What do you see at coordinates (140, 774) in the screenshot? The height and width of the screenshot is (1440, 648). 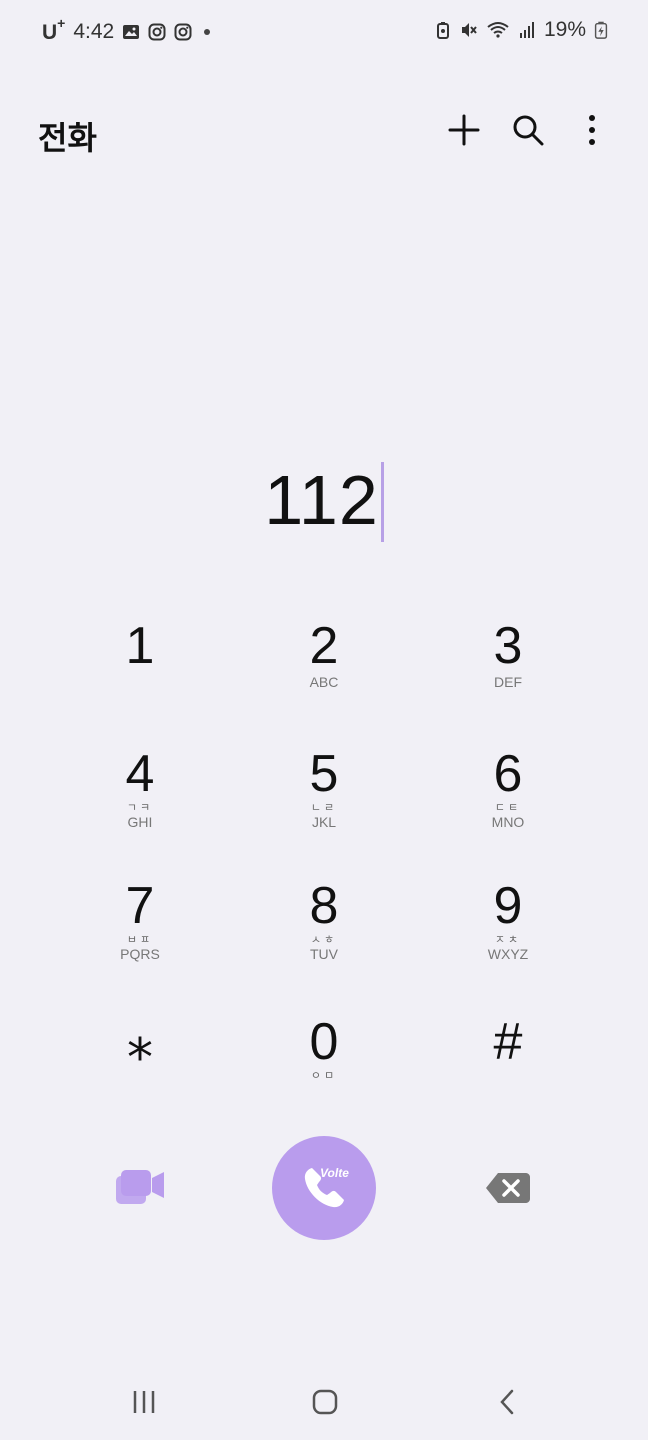 I see `key-digit: 4` at bounding box center [140, 774].